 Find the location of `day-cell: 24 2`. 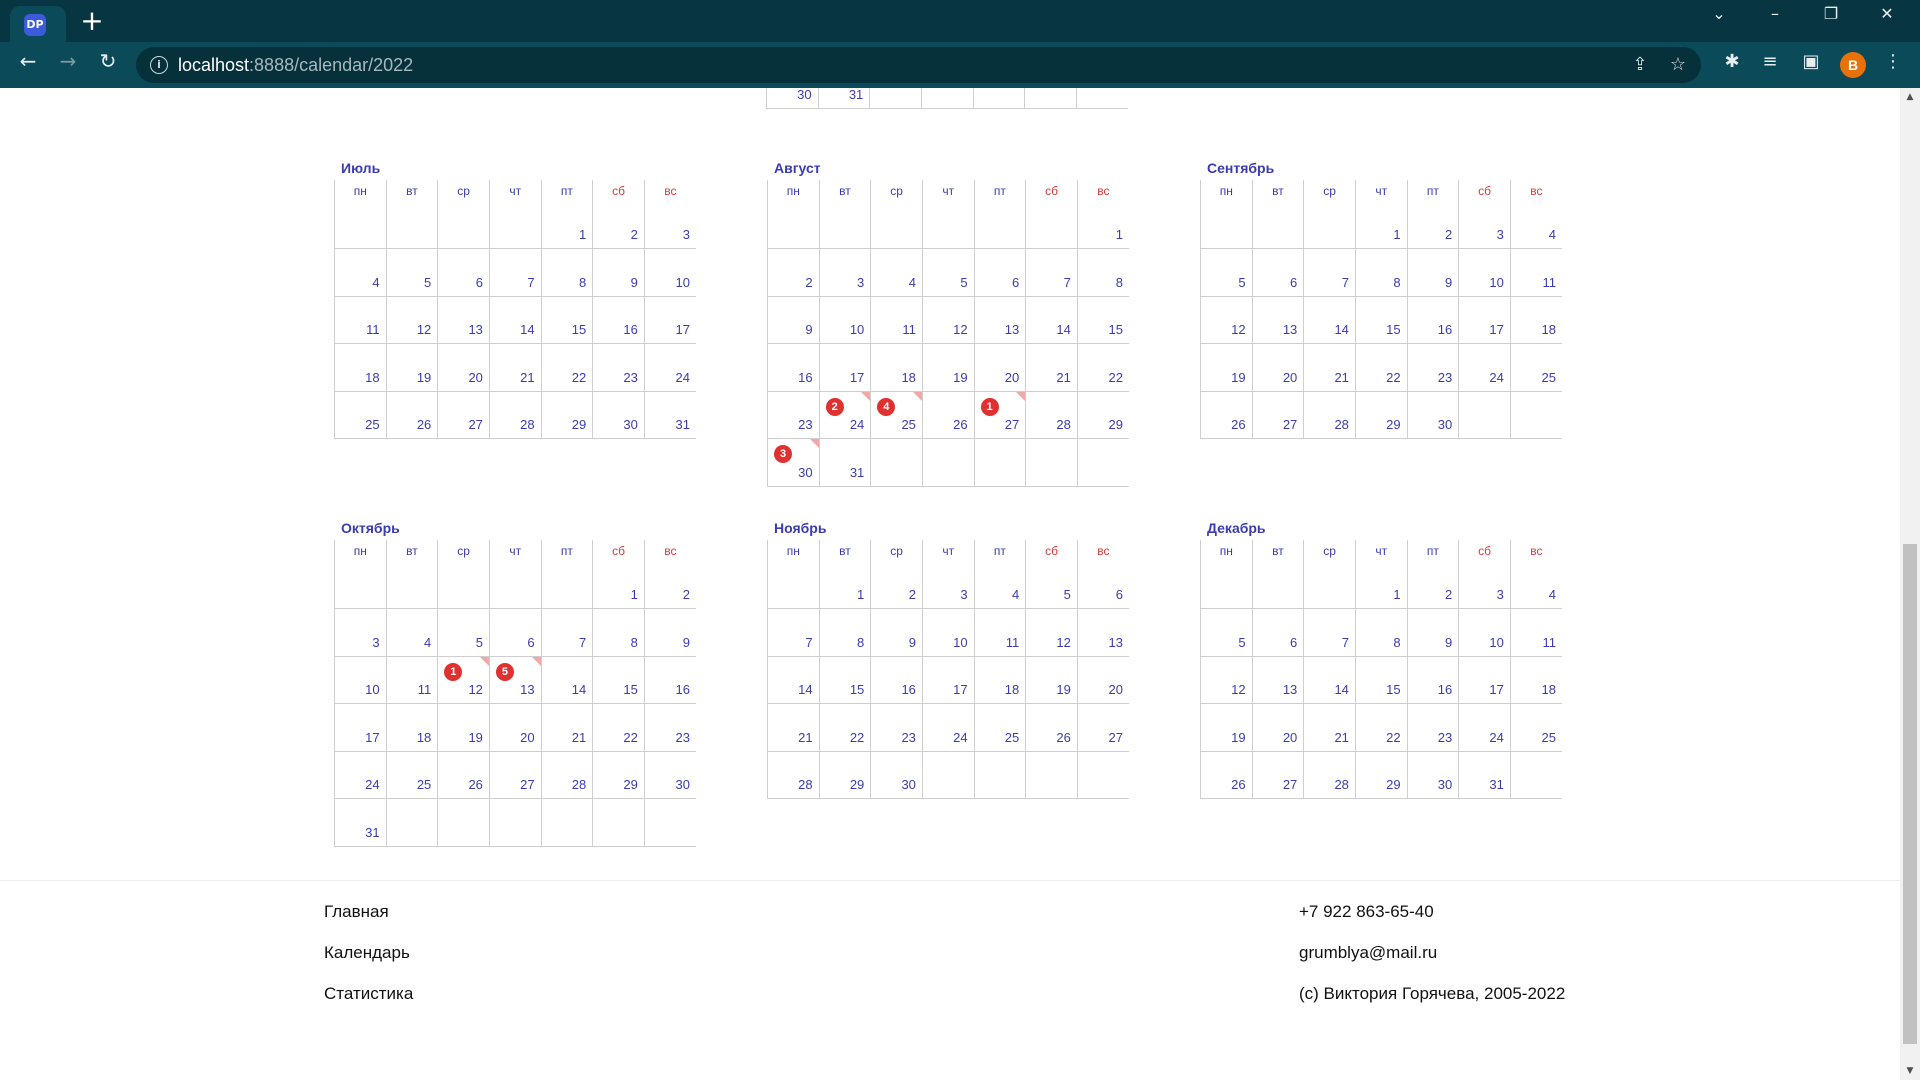

day-cell: 24 2 is located at coordinates (844, 415).